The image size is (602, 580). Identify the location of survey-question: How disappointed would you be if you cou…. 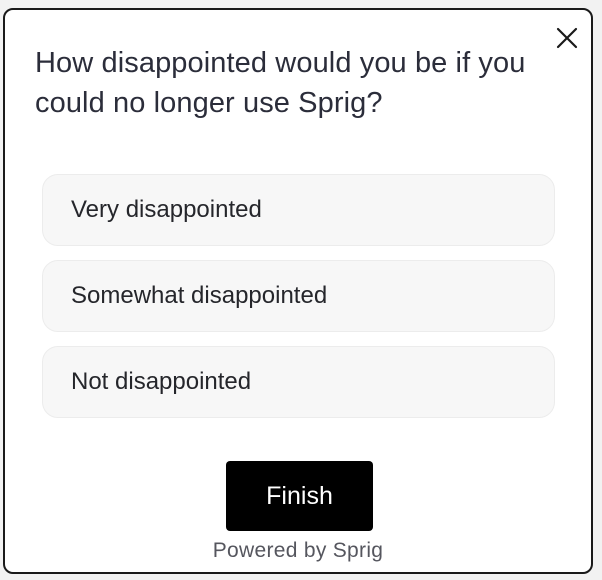
(280, 83).